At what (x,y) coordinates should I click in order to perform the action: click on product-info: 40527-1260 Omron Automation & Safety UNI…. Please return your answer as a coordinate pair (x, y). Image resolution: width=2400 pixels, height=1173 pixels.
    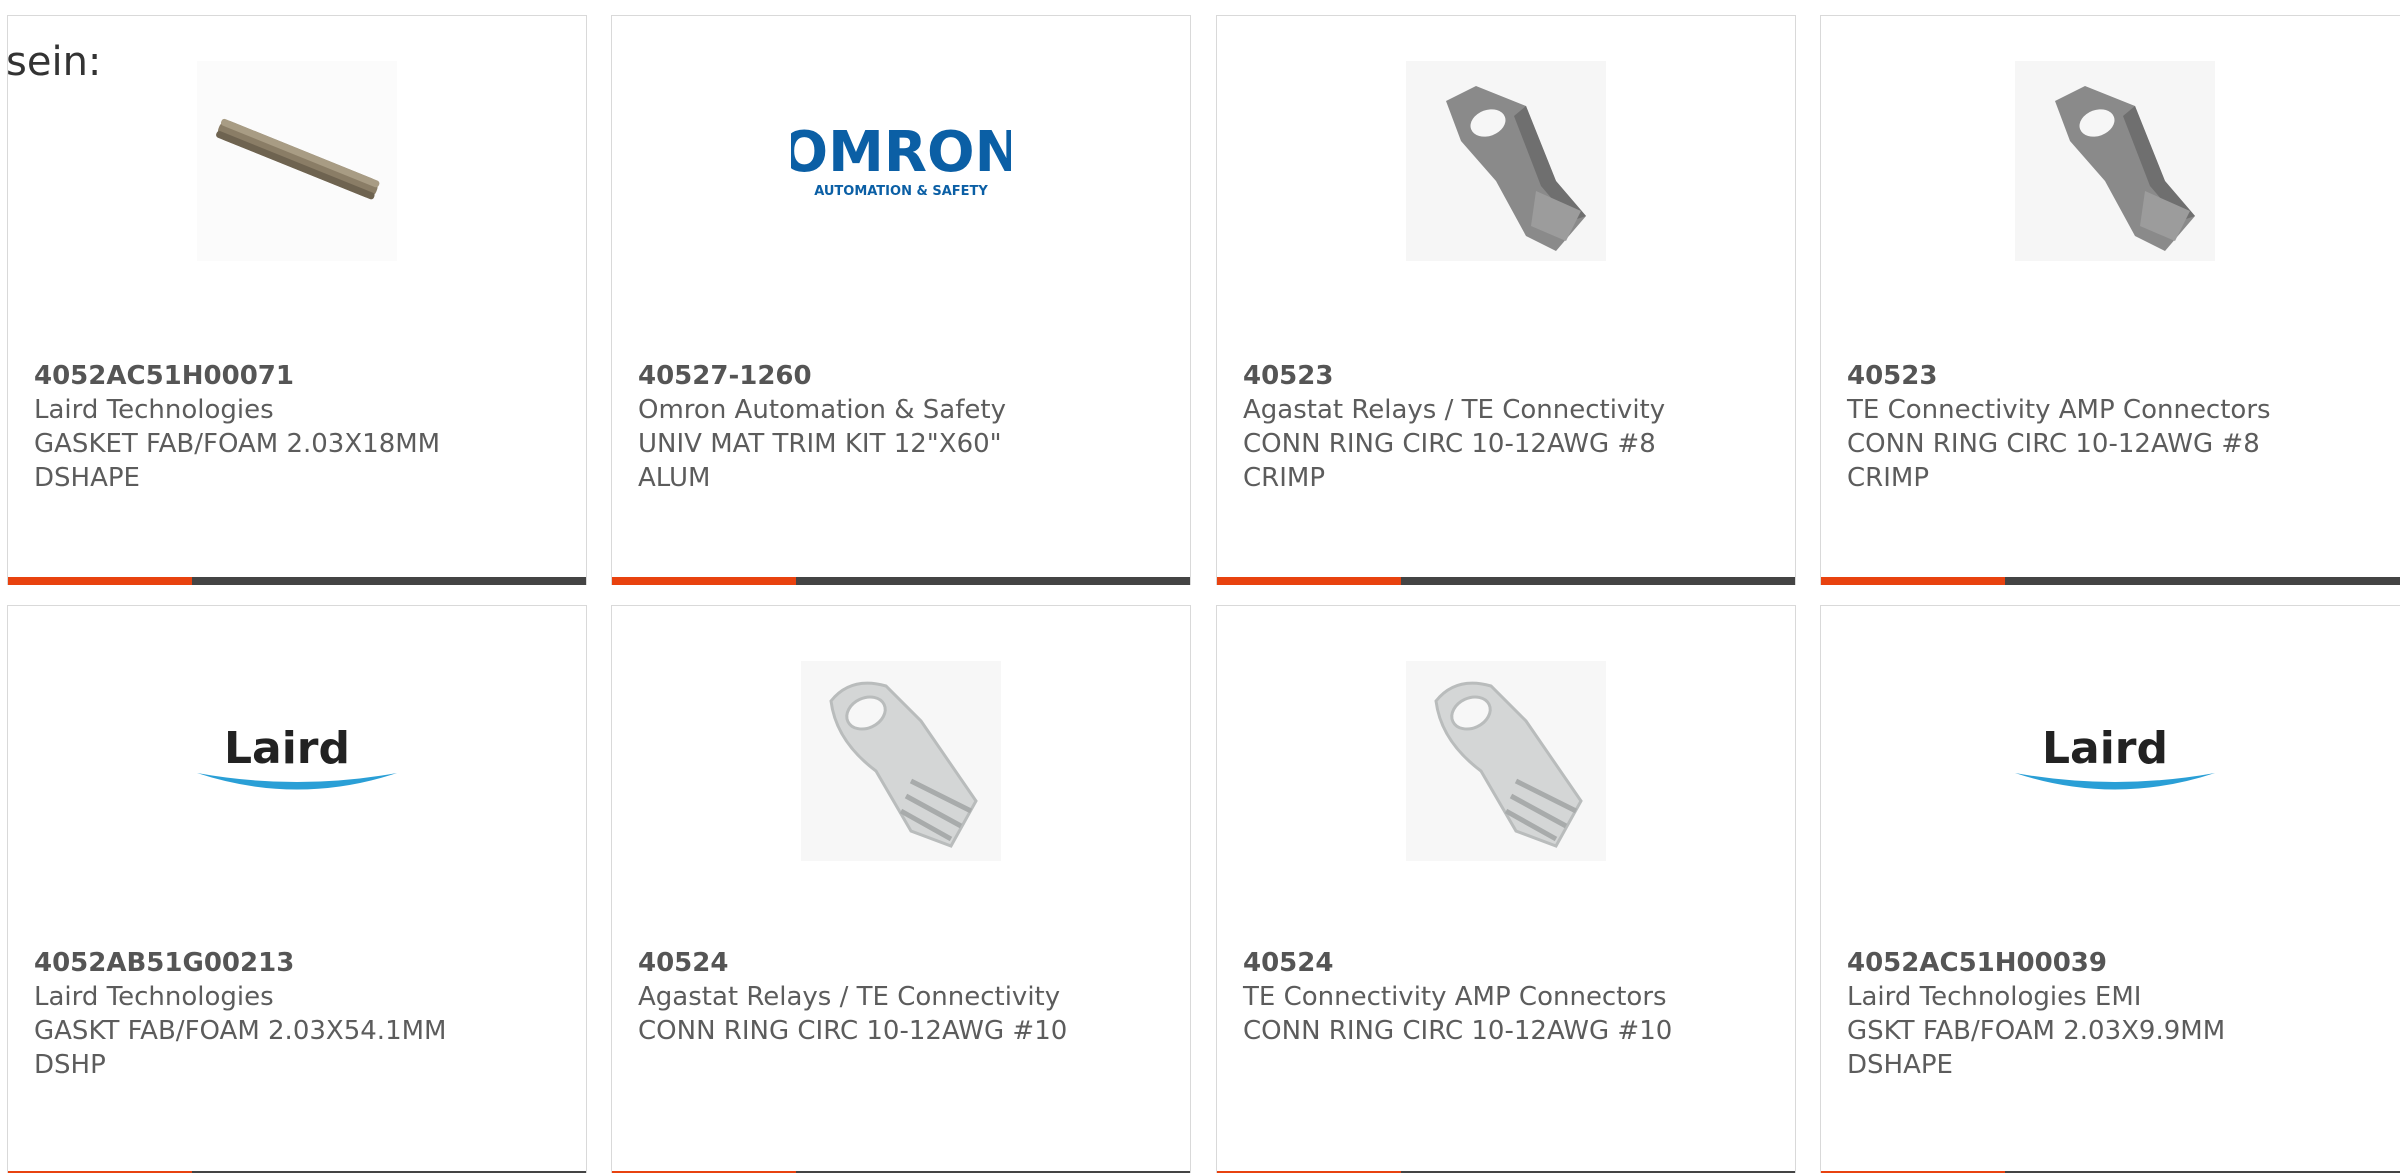
    Looking at the image, I should click on (898, 427).